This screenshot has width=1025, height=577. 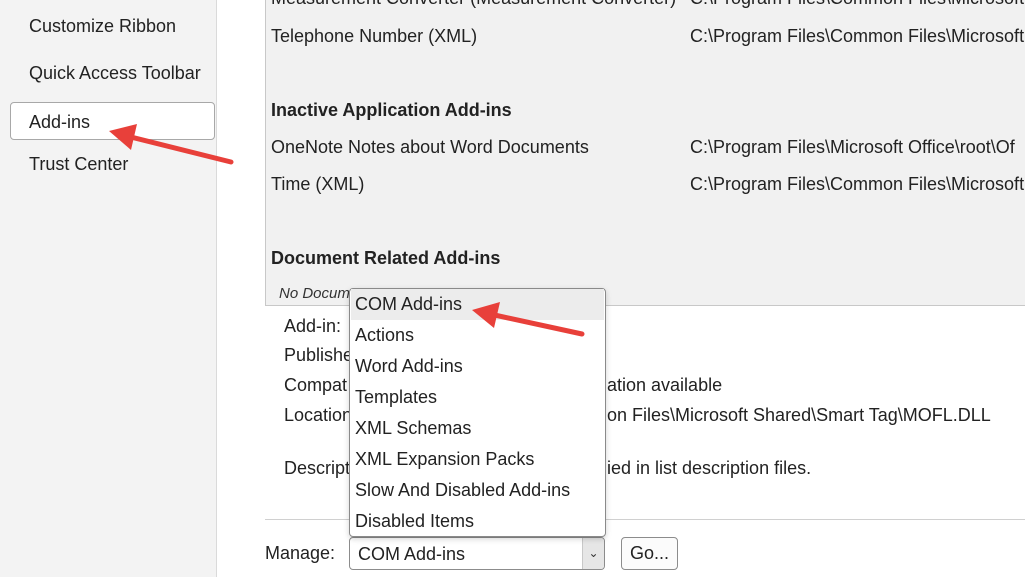 What do you see at coordinates (112, 121) in the screenshot?
I see `sidebar-item-add-ins: Add-ins` at bounding box center [112, 121].